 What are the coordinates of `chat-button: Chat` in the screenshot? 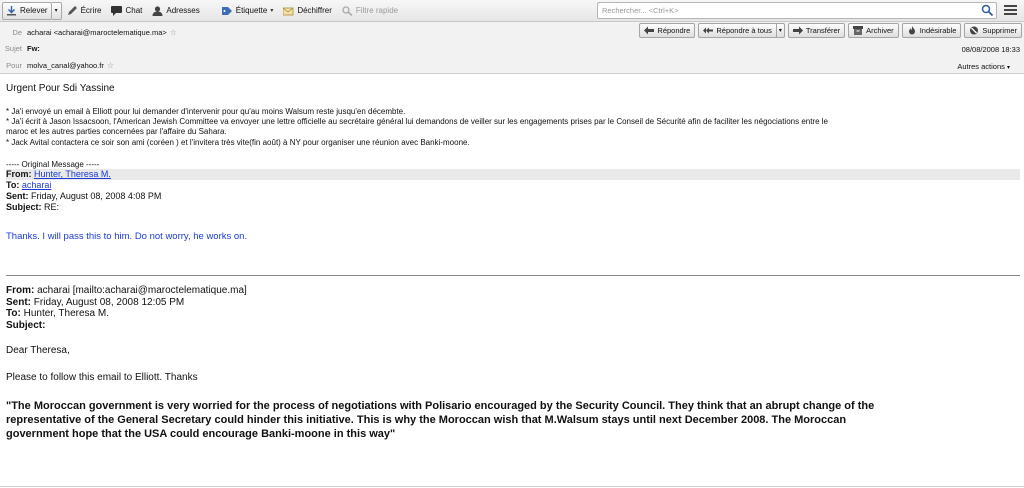 It's located at (126, 11).